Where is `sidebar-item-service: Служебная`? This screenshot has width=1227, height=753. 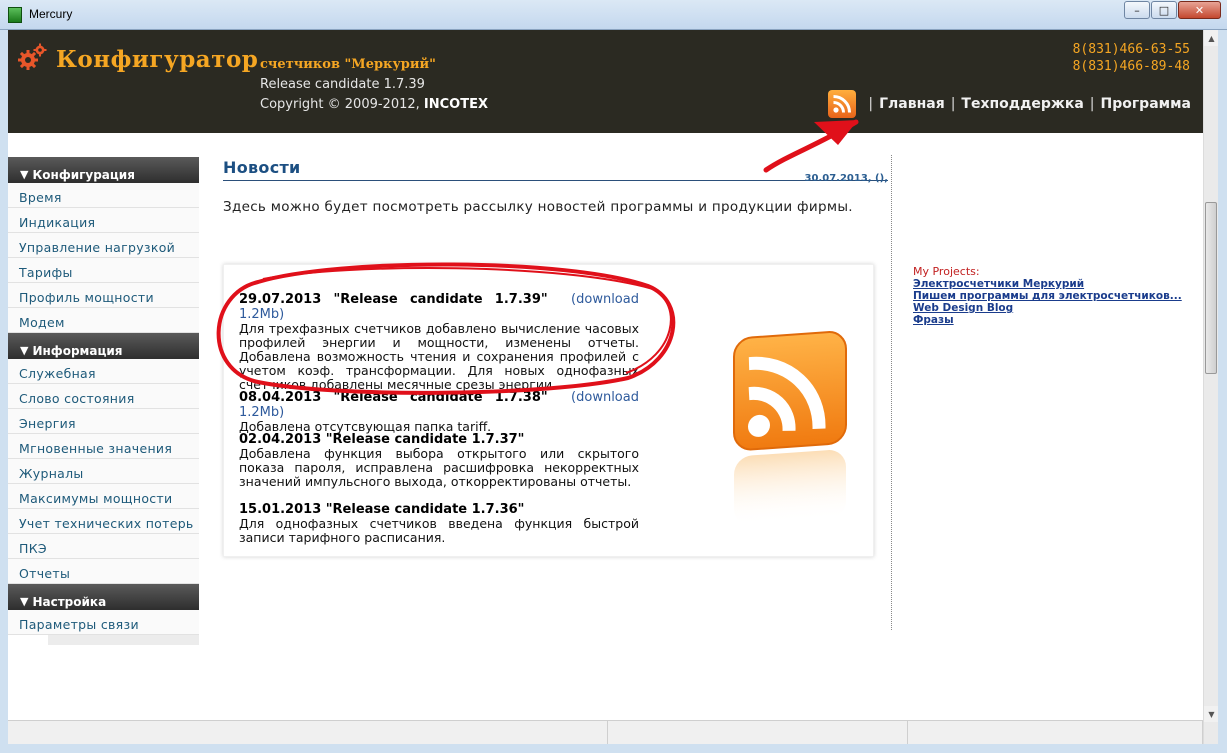 sidebar-item-service: Служебная is located at coordinates (103, 371).